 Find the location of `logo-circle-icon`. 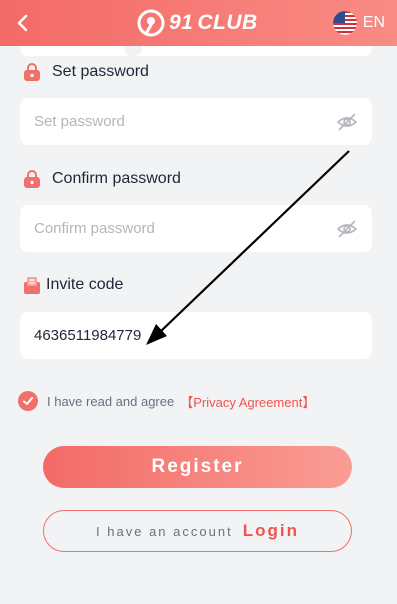

logo-circle-icon is located at coordinates (151, 23).